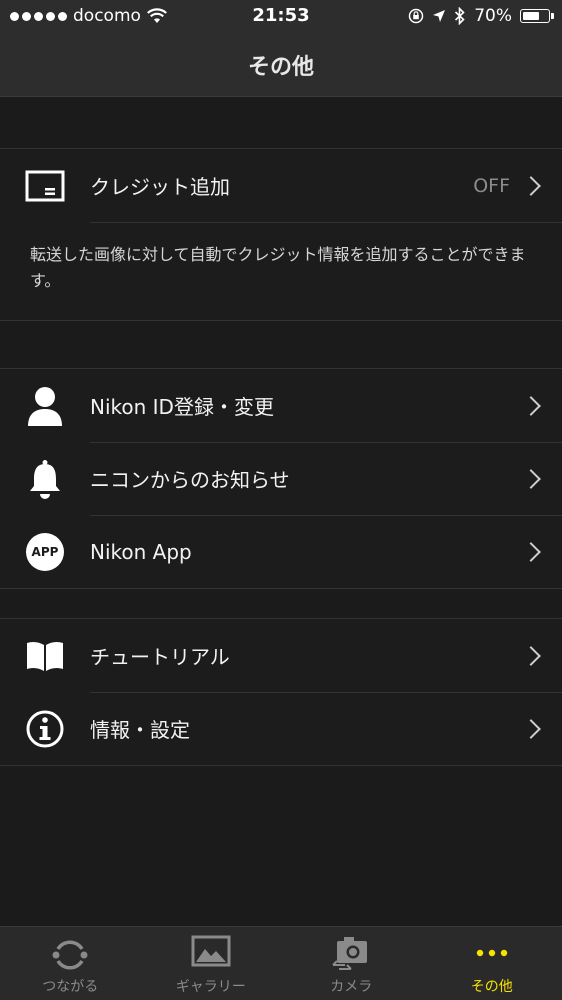  Describe the element at coordinates (70, 955) in the screenshot. I see `connect-icon` at that location.